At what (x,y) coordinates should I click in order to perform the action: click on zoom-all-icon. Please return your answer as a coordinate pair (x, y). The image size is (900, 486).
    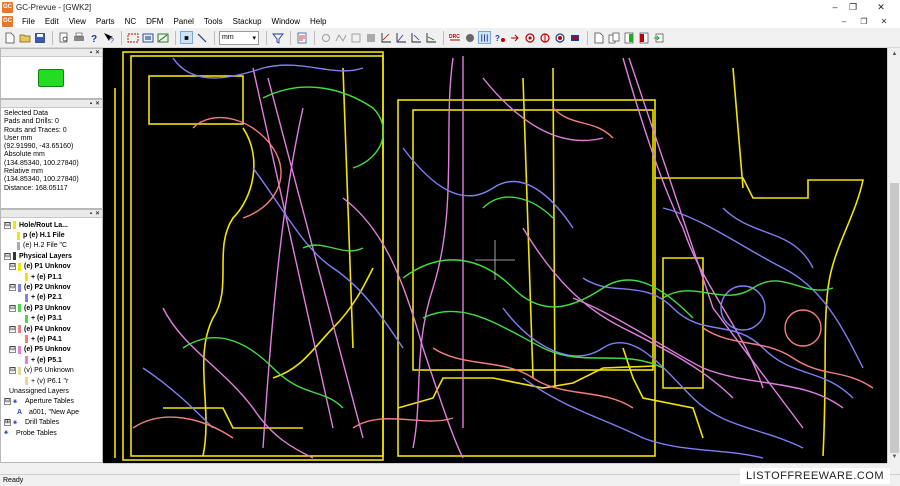
    Looking at the image, I should click on (162, 37).